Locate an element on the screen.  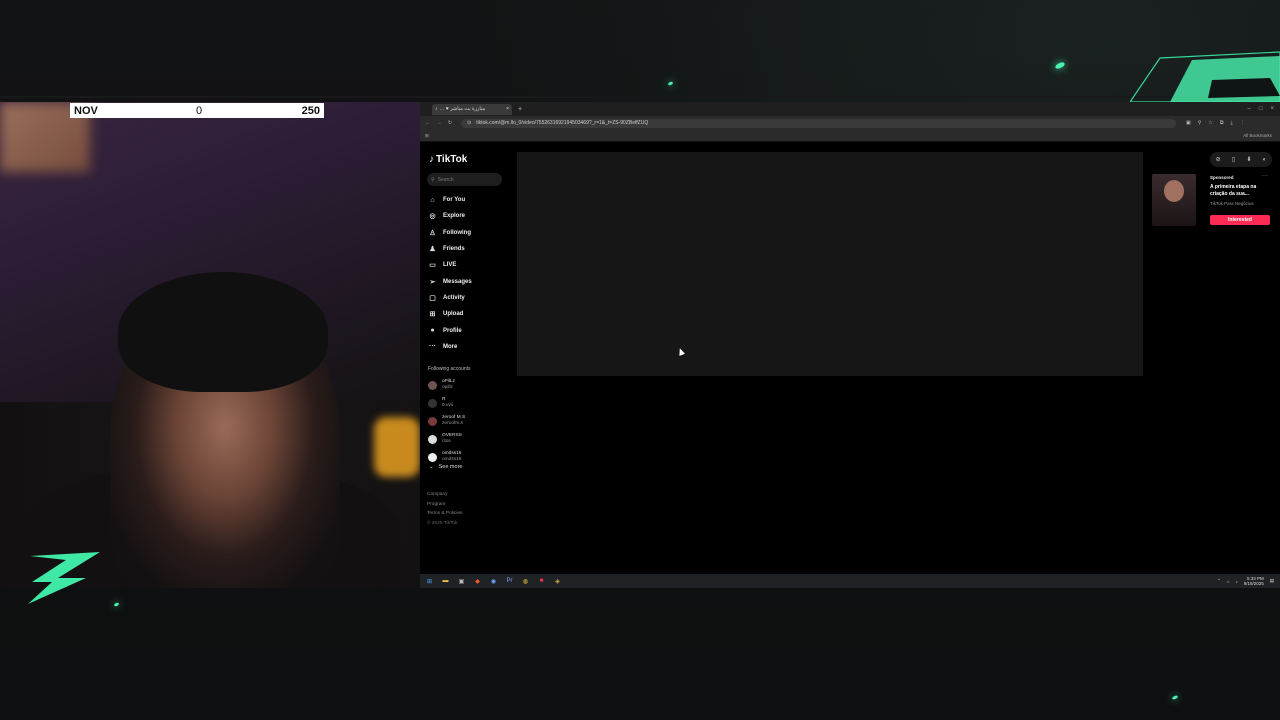
list-item: oPilLz opillz is located at coordinates (446, 385).